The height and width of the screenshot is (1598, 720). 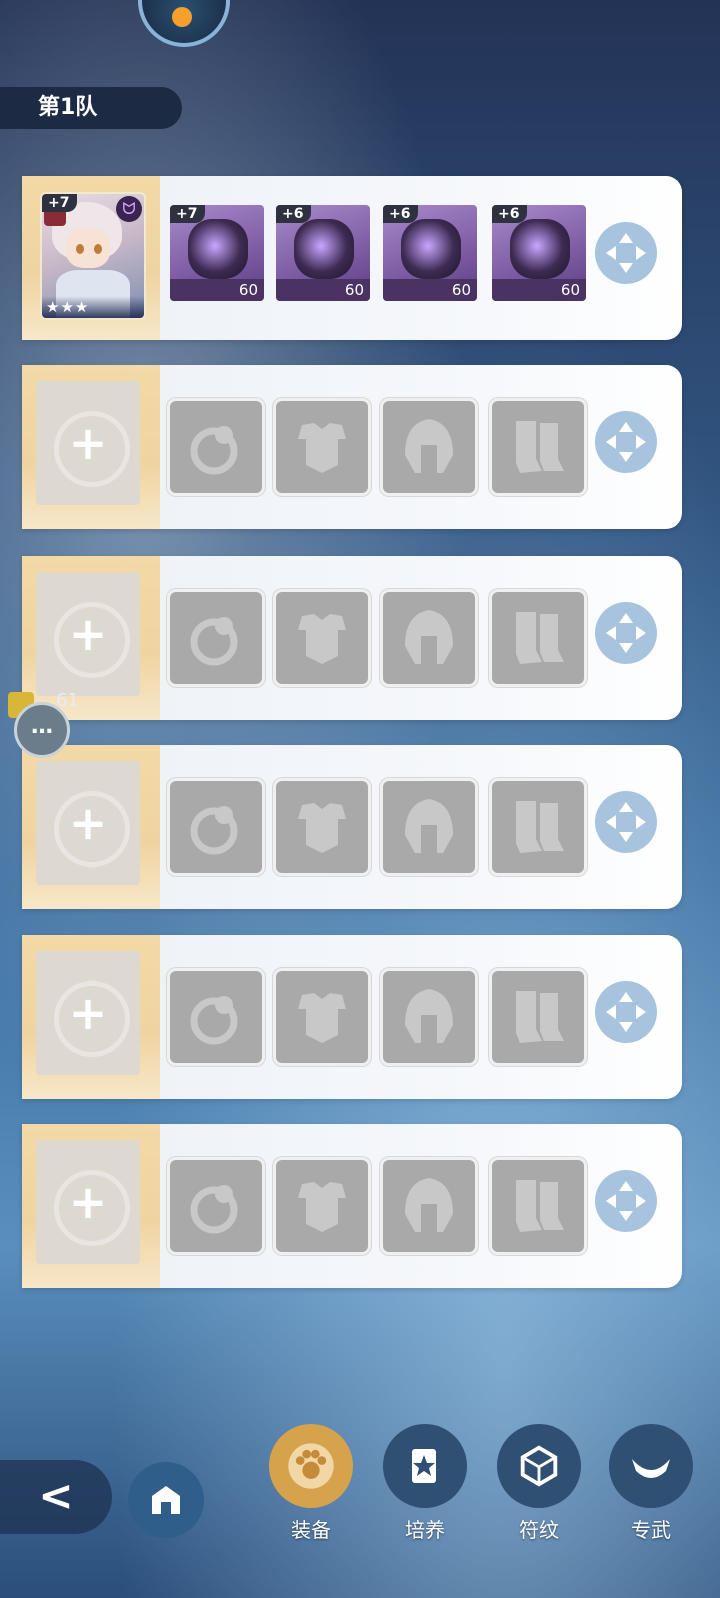 What do you see at coordinates (188, 214) in the screenshot?
I see `equip-plus: +7` at bounding box center [188, 214].